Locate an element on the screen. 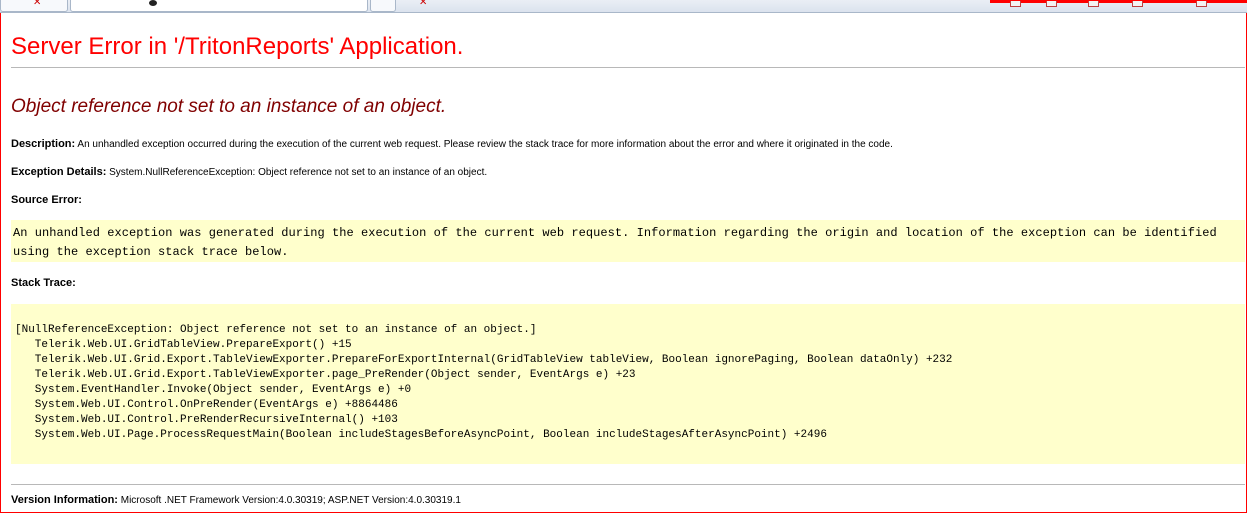 The height and width of the screenshot is (513, 1247). new-tab-button is located at coordinates (383, 6).